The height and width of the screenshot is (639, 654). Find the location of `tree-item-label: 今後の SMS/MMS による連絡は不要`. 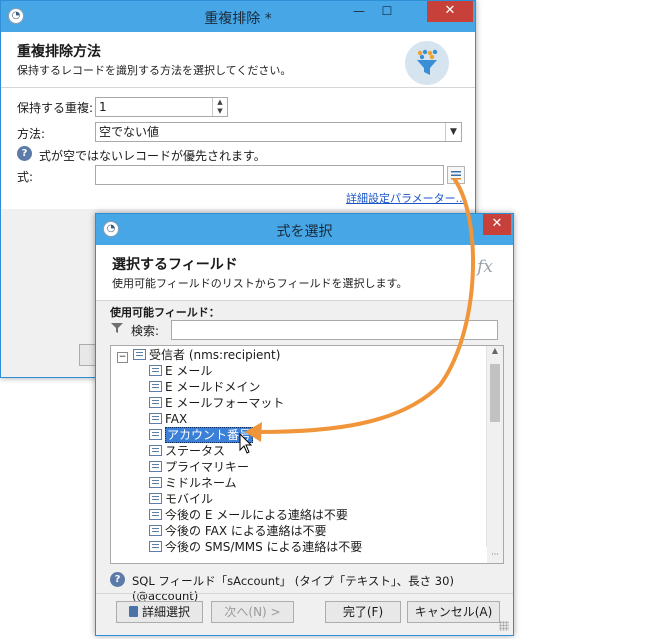

tree-item-label: 今後の SMS/MMS による連絡は不要 is located at coordinates (264, 547).